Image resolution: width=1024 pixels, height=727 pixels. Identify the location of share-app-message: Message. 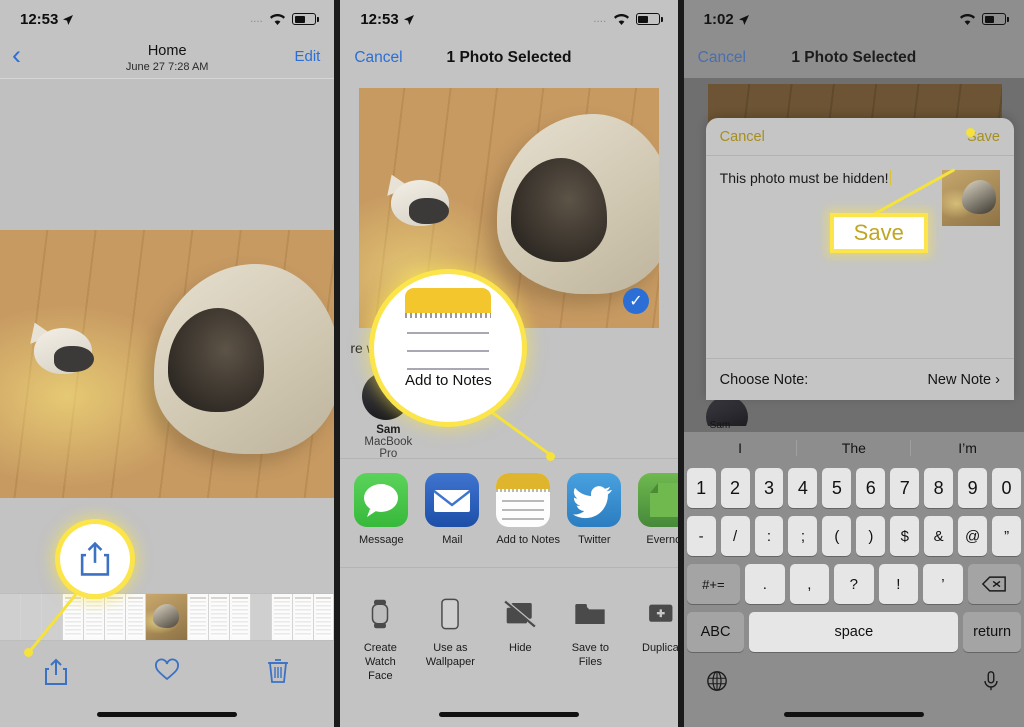
(381, 509).